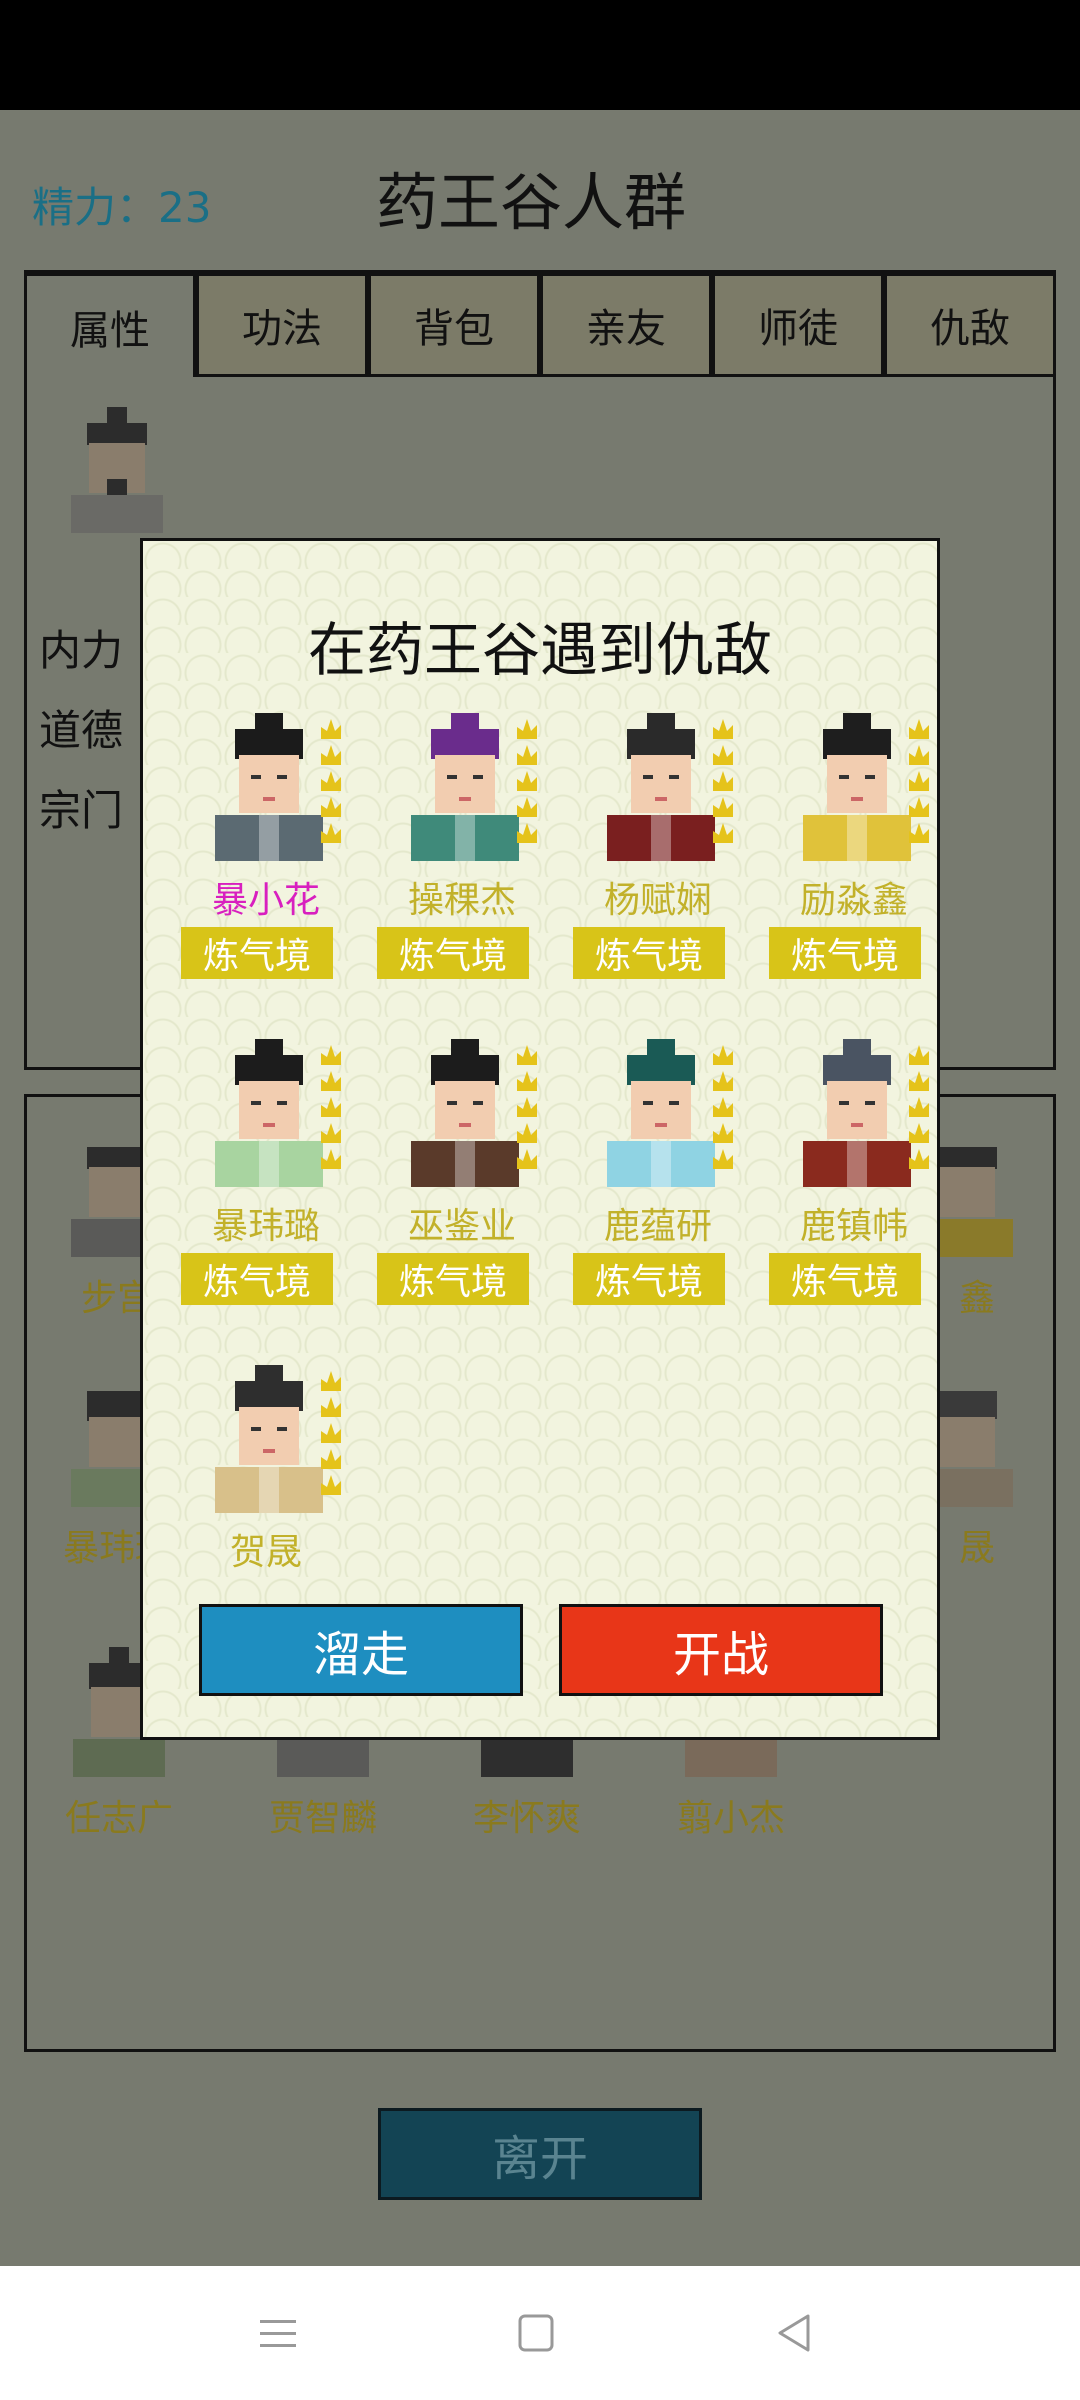 The width and height of the screenshot is (1080, 2400). I want to click on home-icon, so click(536, 2333).